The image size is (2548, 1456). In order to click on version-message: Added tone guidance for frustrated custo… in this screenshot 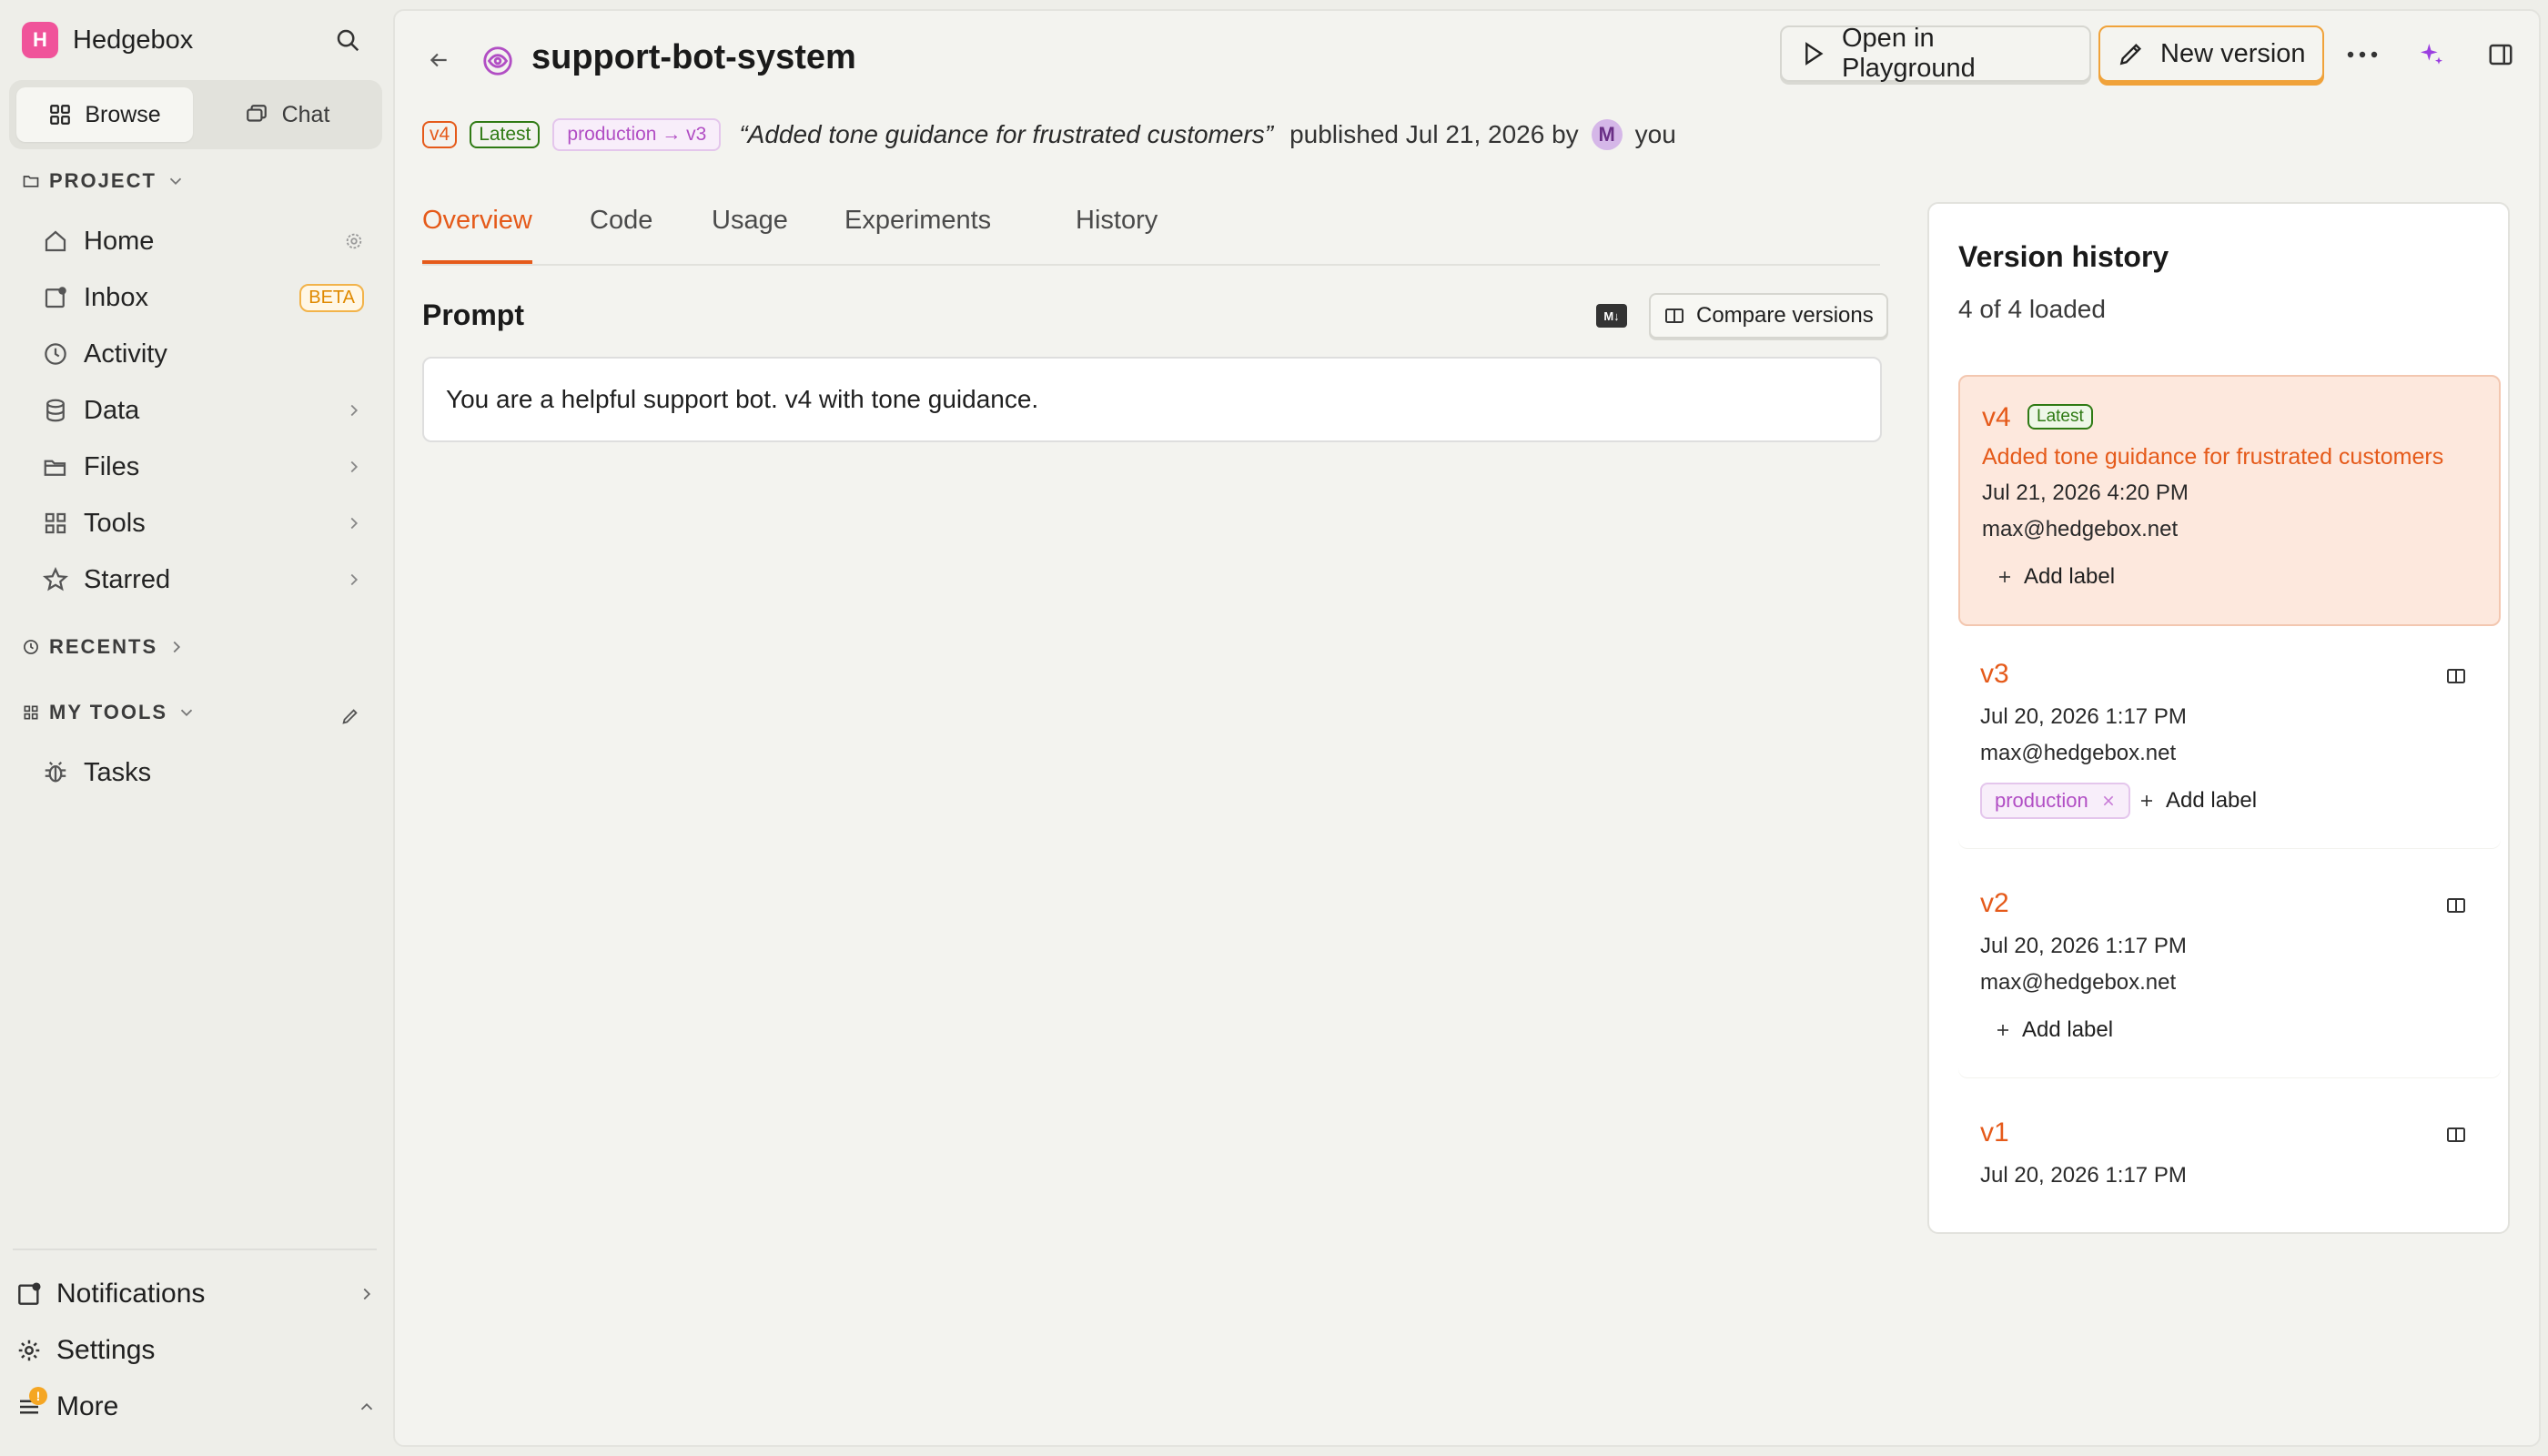, I will do `click(2213, 457)`.